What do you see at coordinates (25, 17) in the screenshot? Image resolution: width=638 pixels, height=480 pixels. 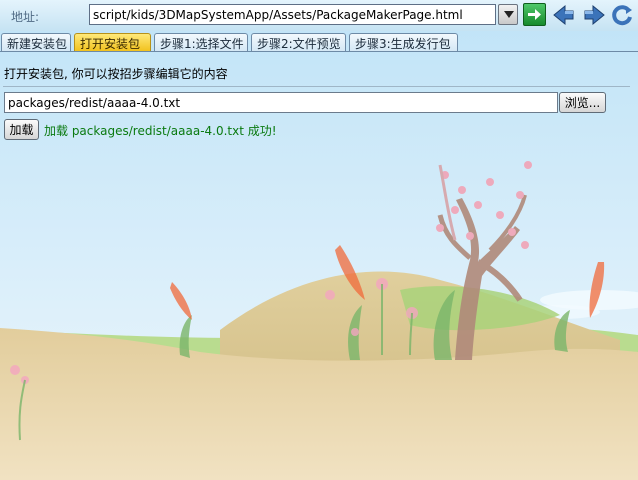 I see `address-label: 地址:` at bounding box center [25, 17].